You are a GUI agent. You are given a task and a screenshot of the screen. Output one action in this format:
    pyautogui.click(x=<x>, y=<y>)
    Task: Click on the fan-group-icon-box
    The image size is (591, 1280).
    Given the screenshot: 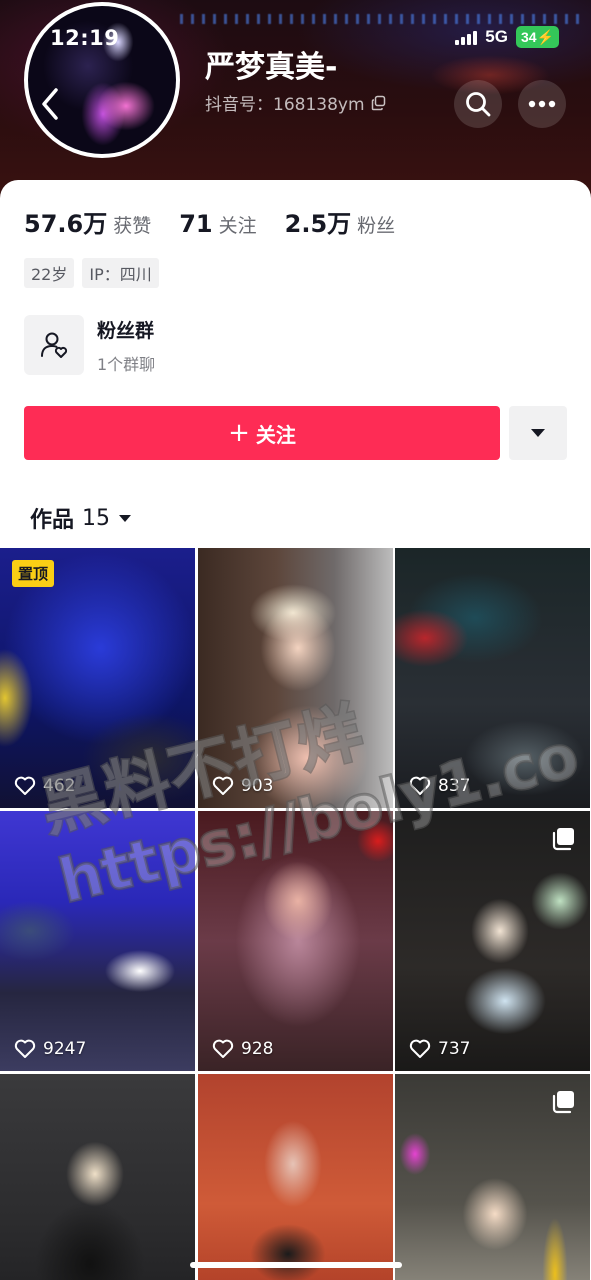 What is the action you would take?
    pyautogui.click(x=54, y=345)
    